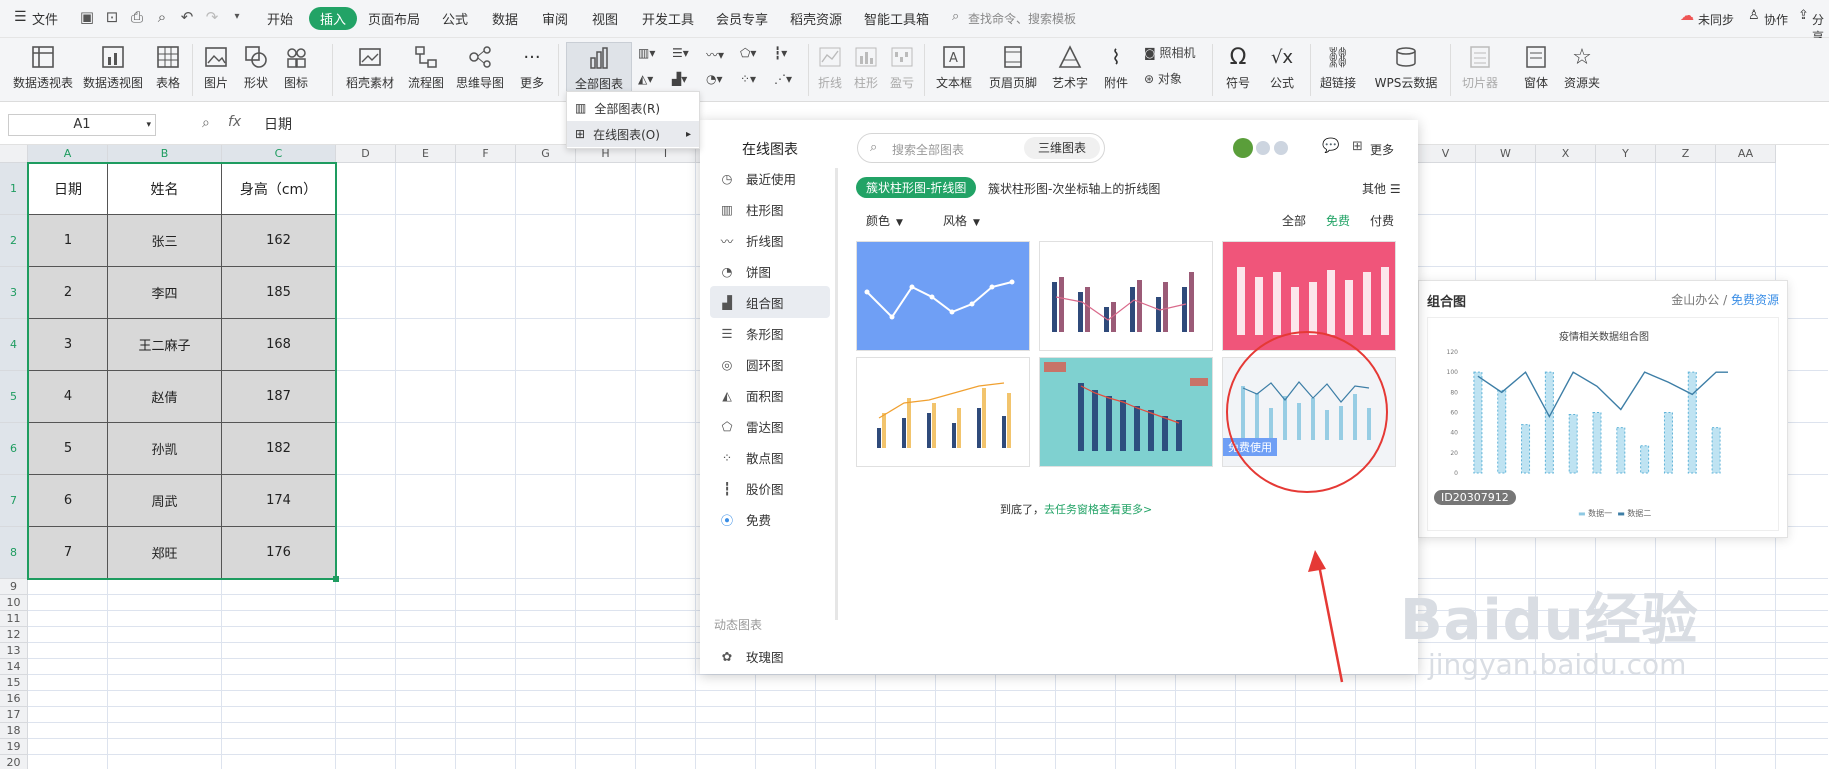 Image resolution: width=1829 pixels, height=769 pixels. I want to click on formula-input: 日期, so click(278, 124).